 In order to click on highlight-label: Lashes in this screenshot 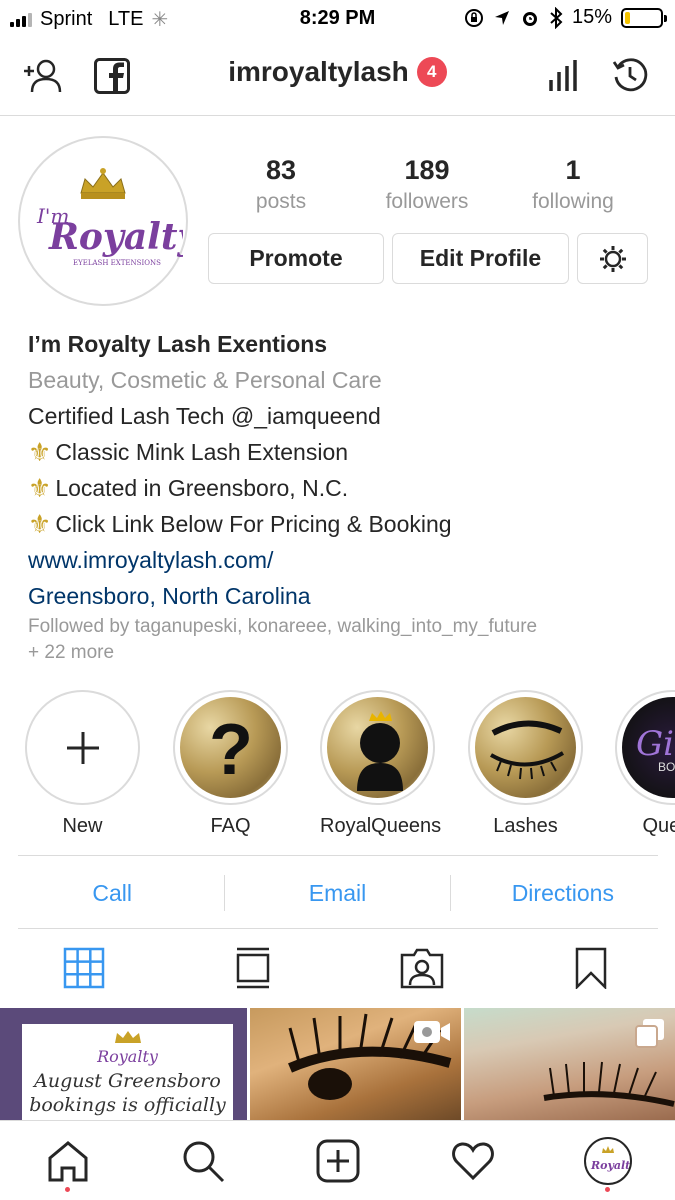, I will do `click(525, 826)`.